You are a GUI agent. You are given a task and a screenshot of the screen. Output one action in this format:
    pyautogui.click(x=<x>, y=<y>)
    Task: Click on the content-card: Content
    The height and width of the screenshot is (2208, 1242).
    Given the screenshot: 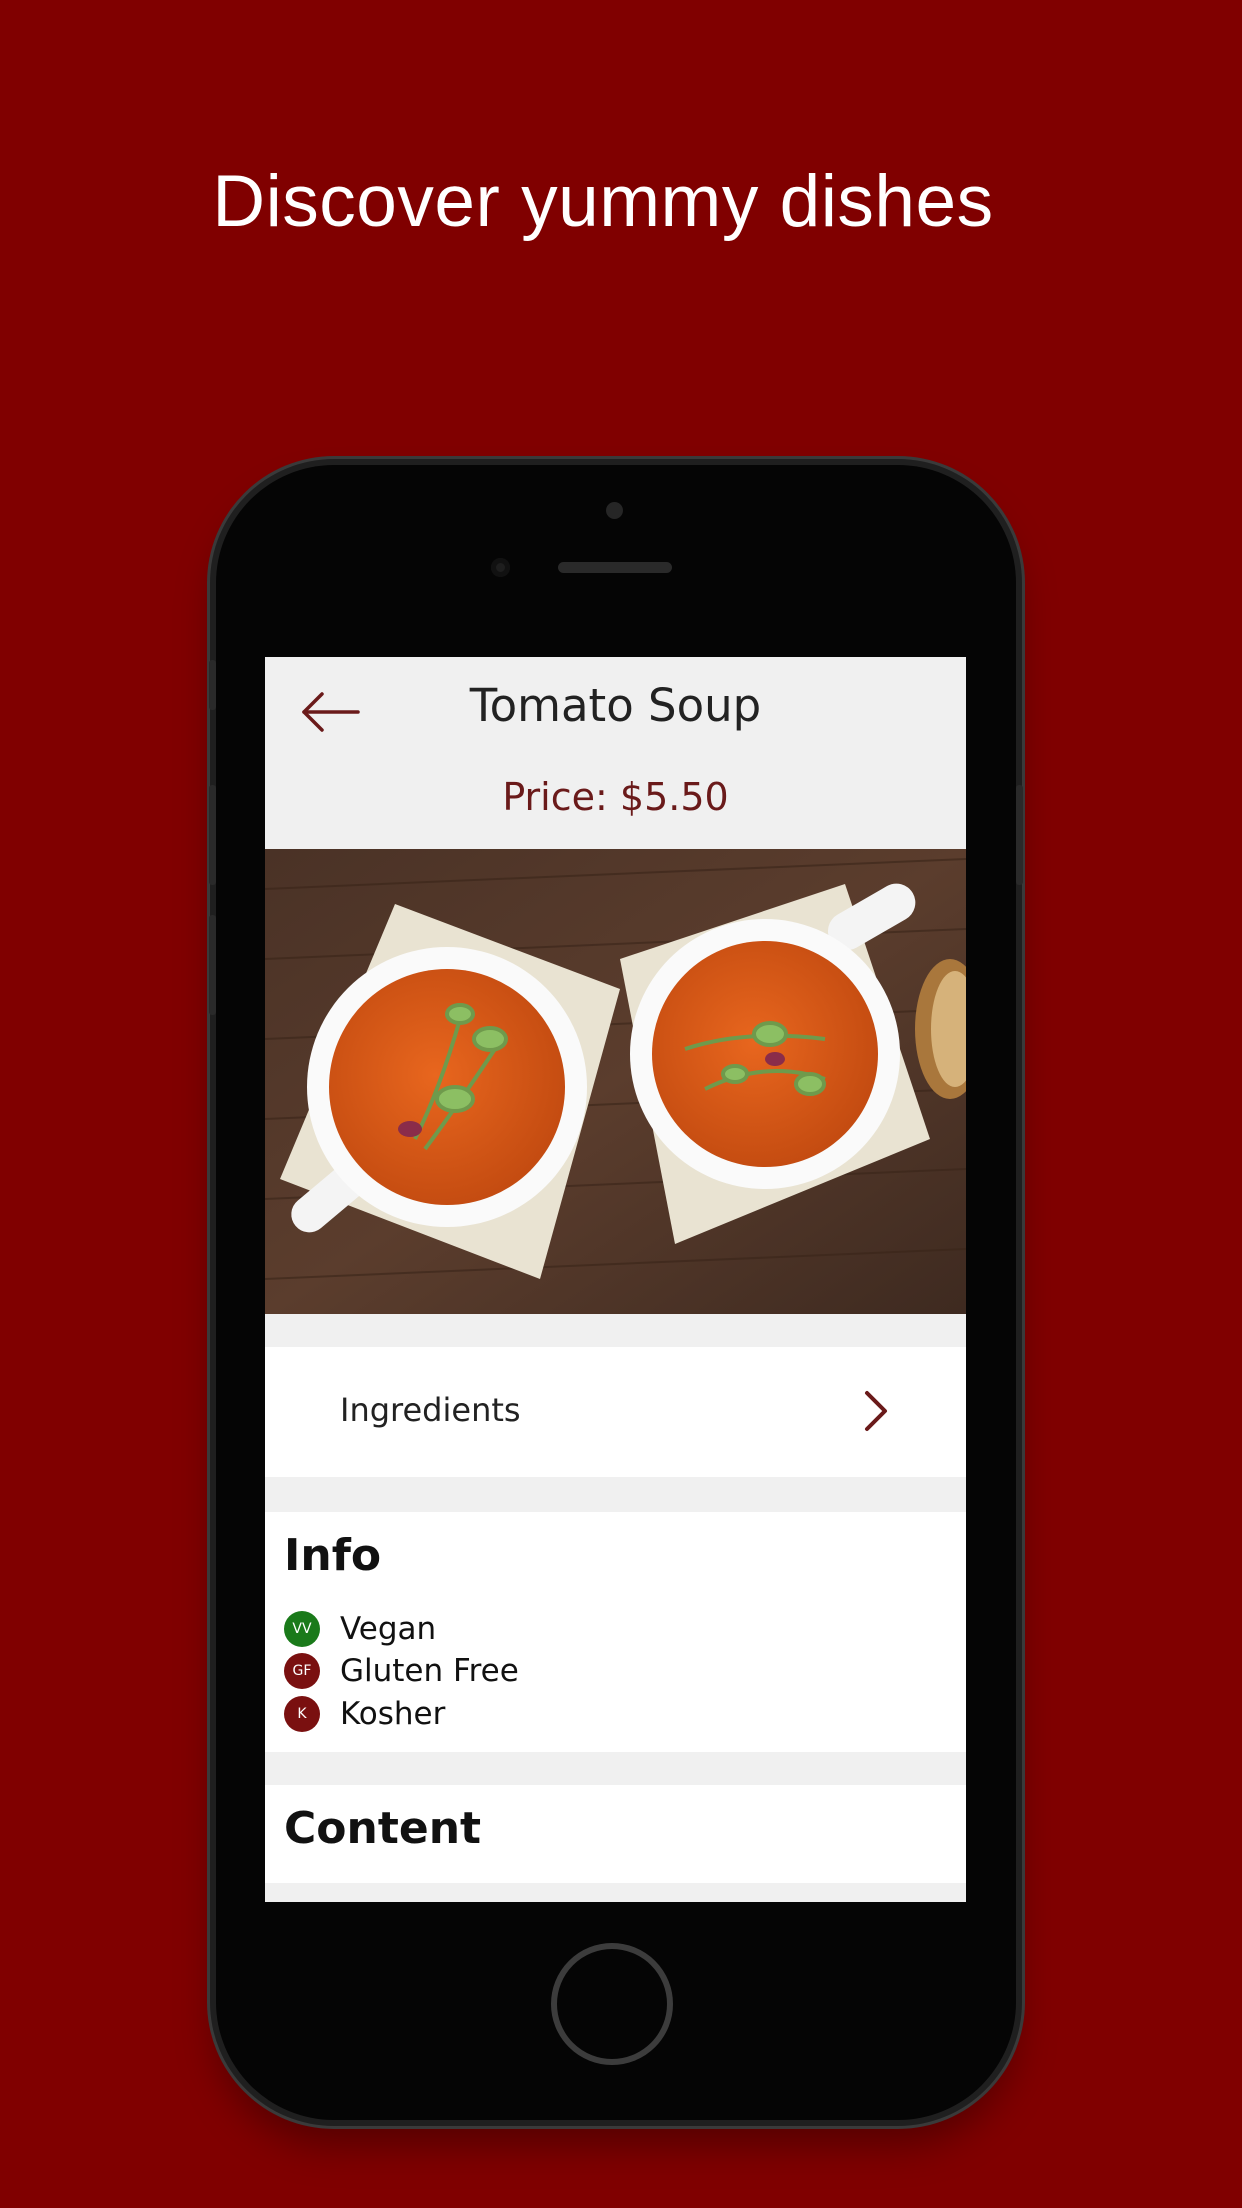 What is the action you would take?
    pyautogui.click(x=615, y=1834)
    